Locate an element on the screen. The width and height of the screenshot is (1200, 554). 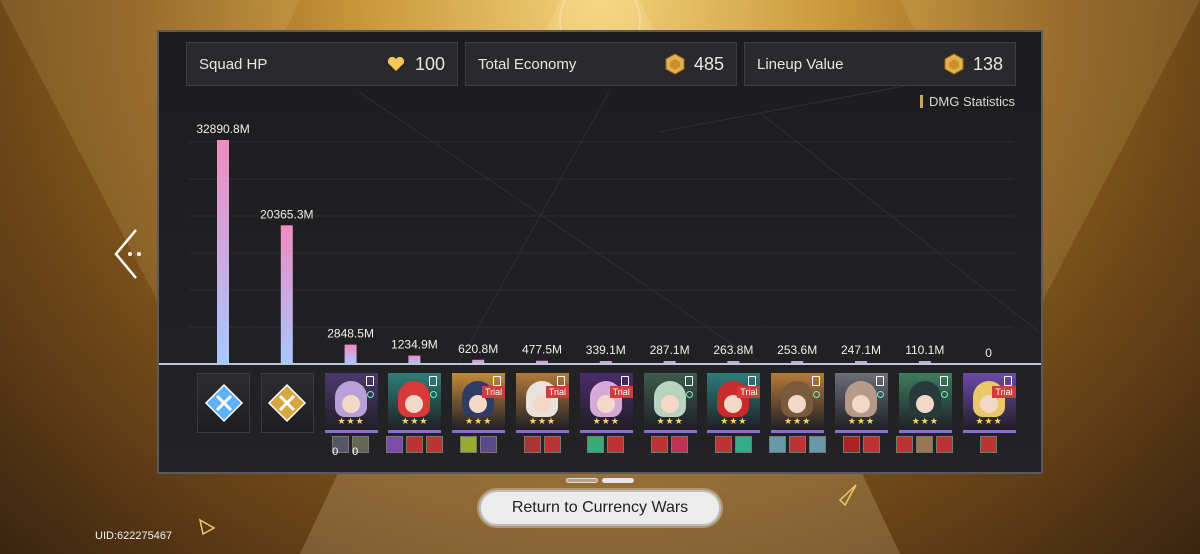
total-economy-label: Total Economy is located at coordinates (527, 64).